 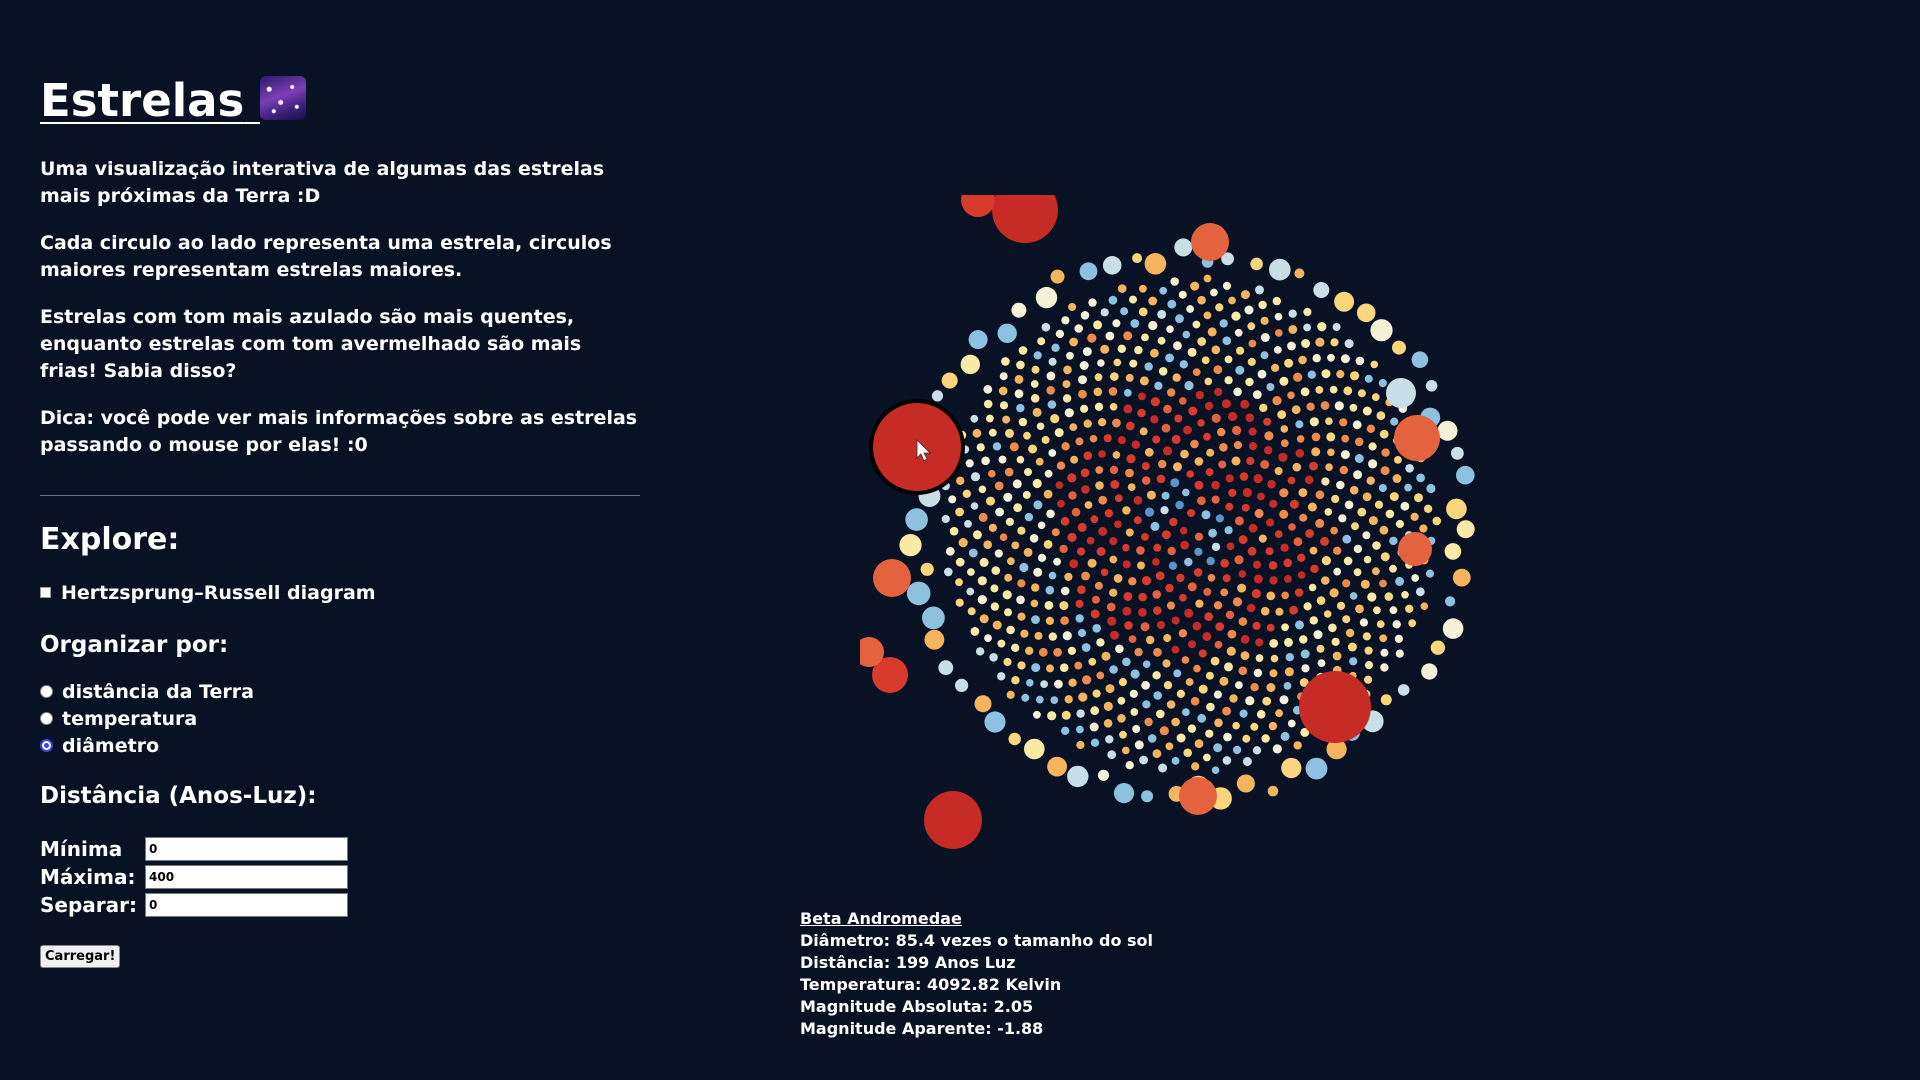 I want to click on hr-diagram-checkbox, so click(x=45, y=592).